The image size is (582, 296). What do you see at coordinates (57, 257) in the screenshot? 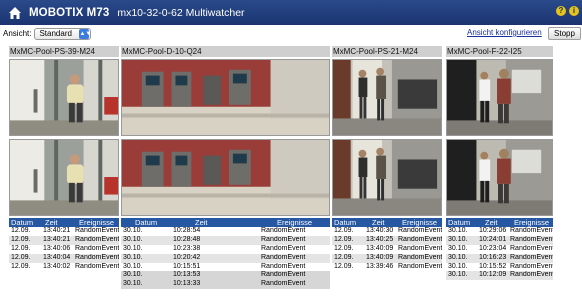
I see `event-time: 13:40:04` at bounding box center [57, 257].